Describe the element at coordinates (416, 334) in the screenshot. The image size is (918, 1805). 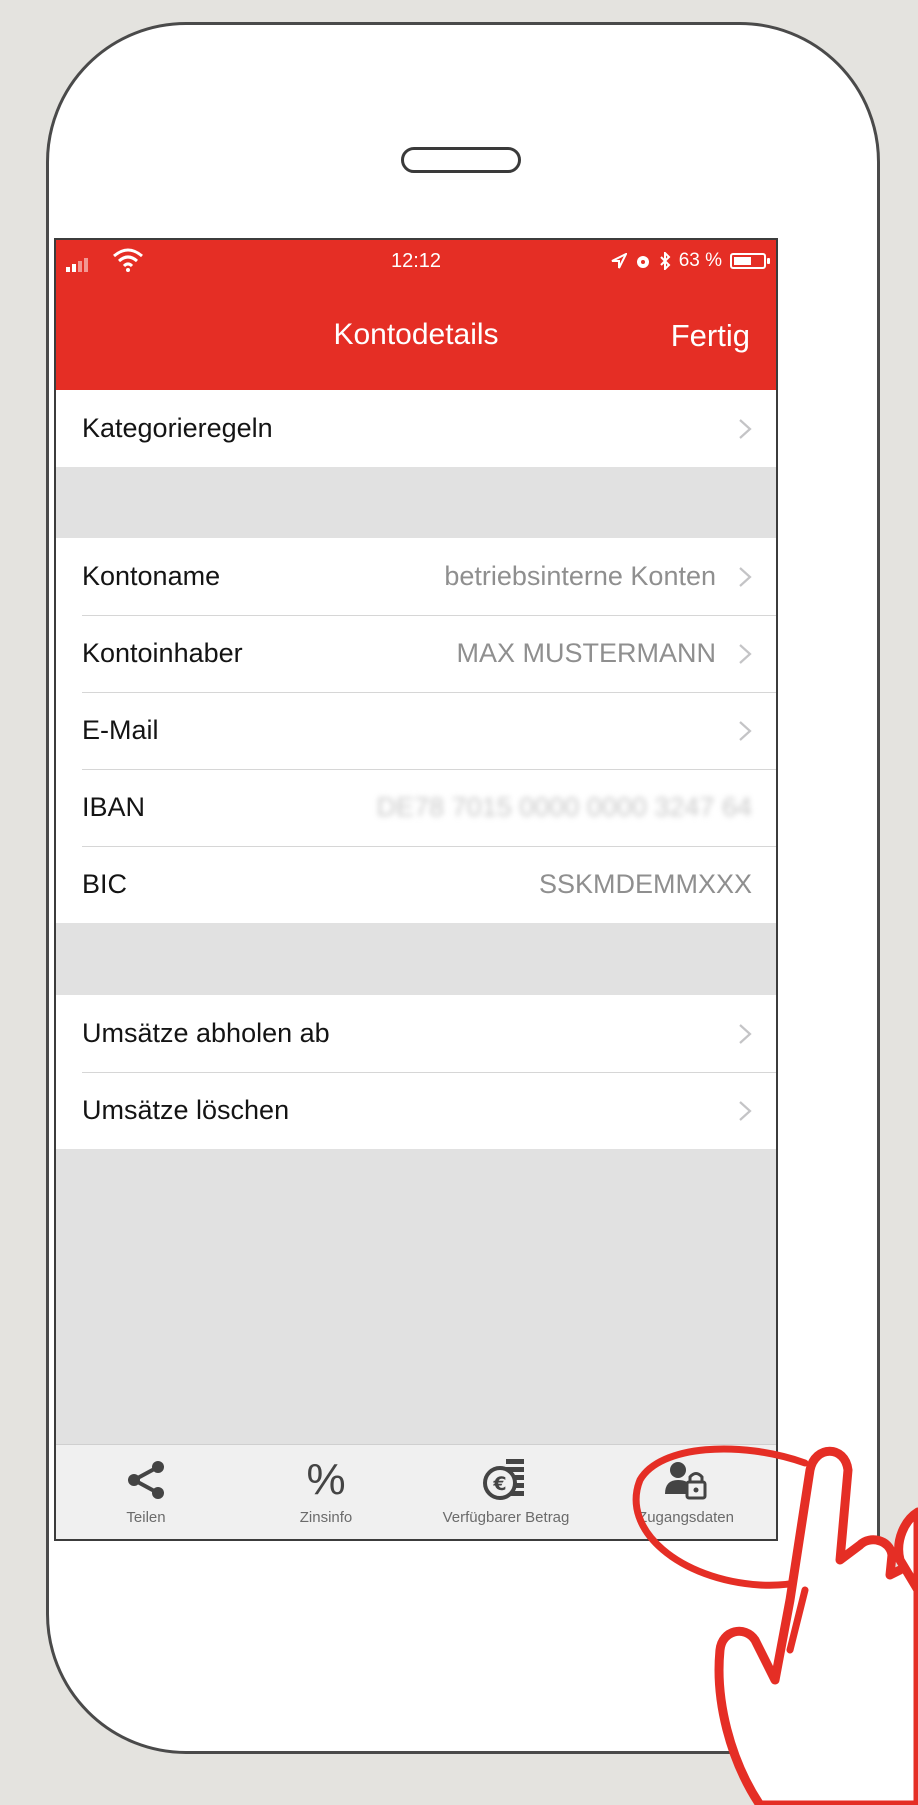
I see `page-title: Kontodetails` at that location.